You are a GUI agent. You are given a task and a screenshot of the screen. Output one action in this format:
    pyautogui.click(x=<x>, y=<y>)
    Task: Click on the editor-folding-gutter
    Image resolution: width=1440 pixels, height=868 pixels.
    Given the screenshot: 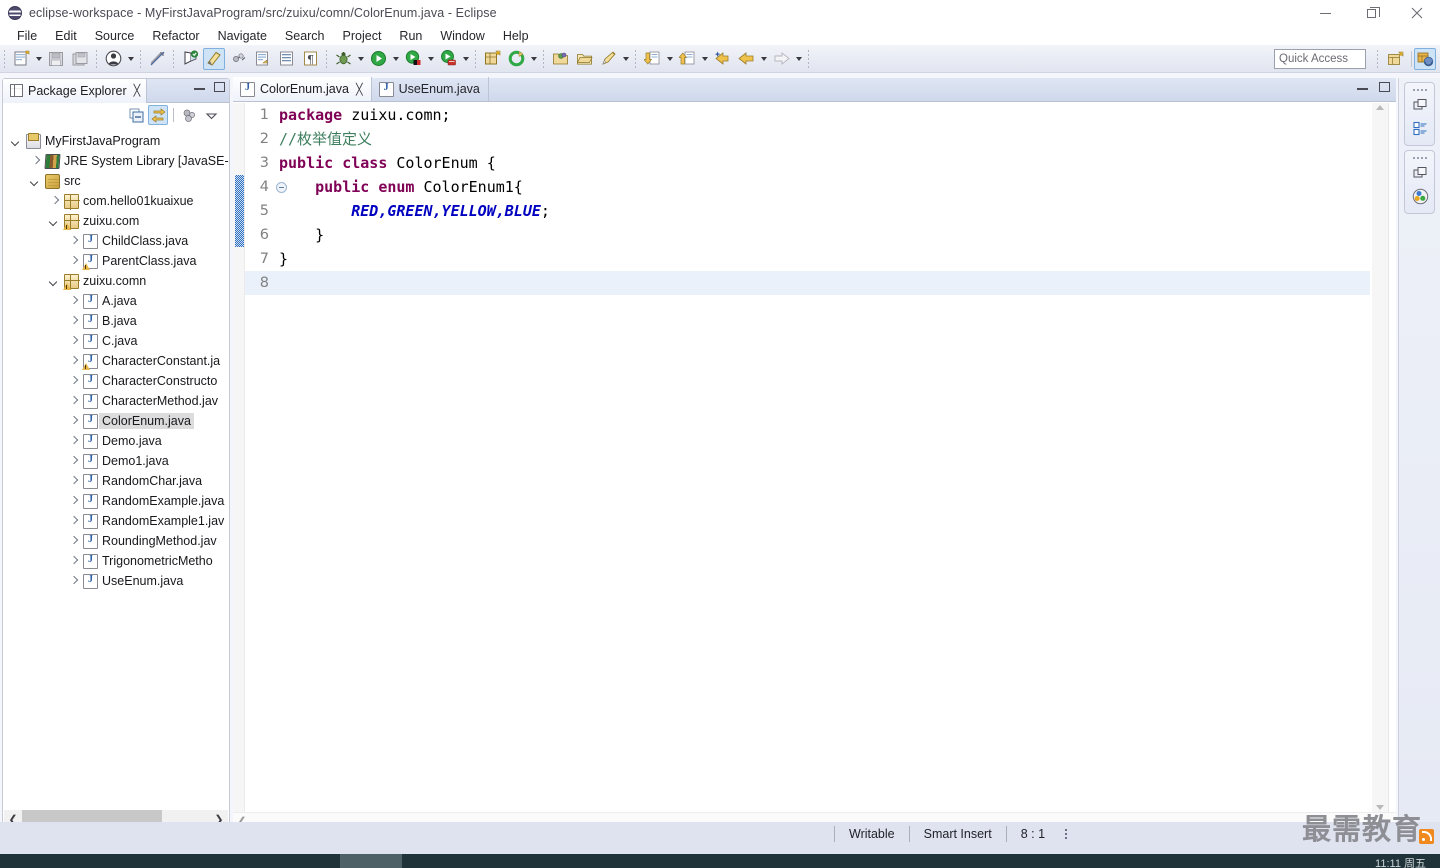 What is the action you would take?
    pyautogui.click(x=239, y=457)
    